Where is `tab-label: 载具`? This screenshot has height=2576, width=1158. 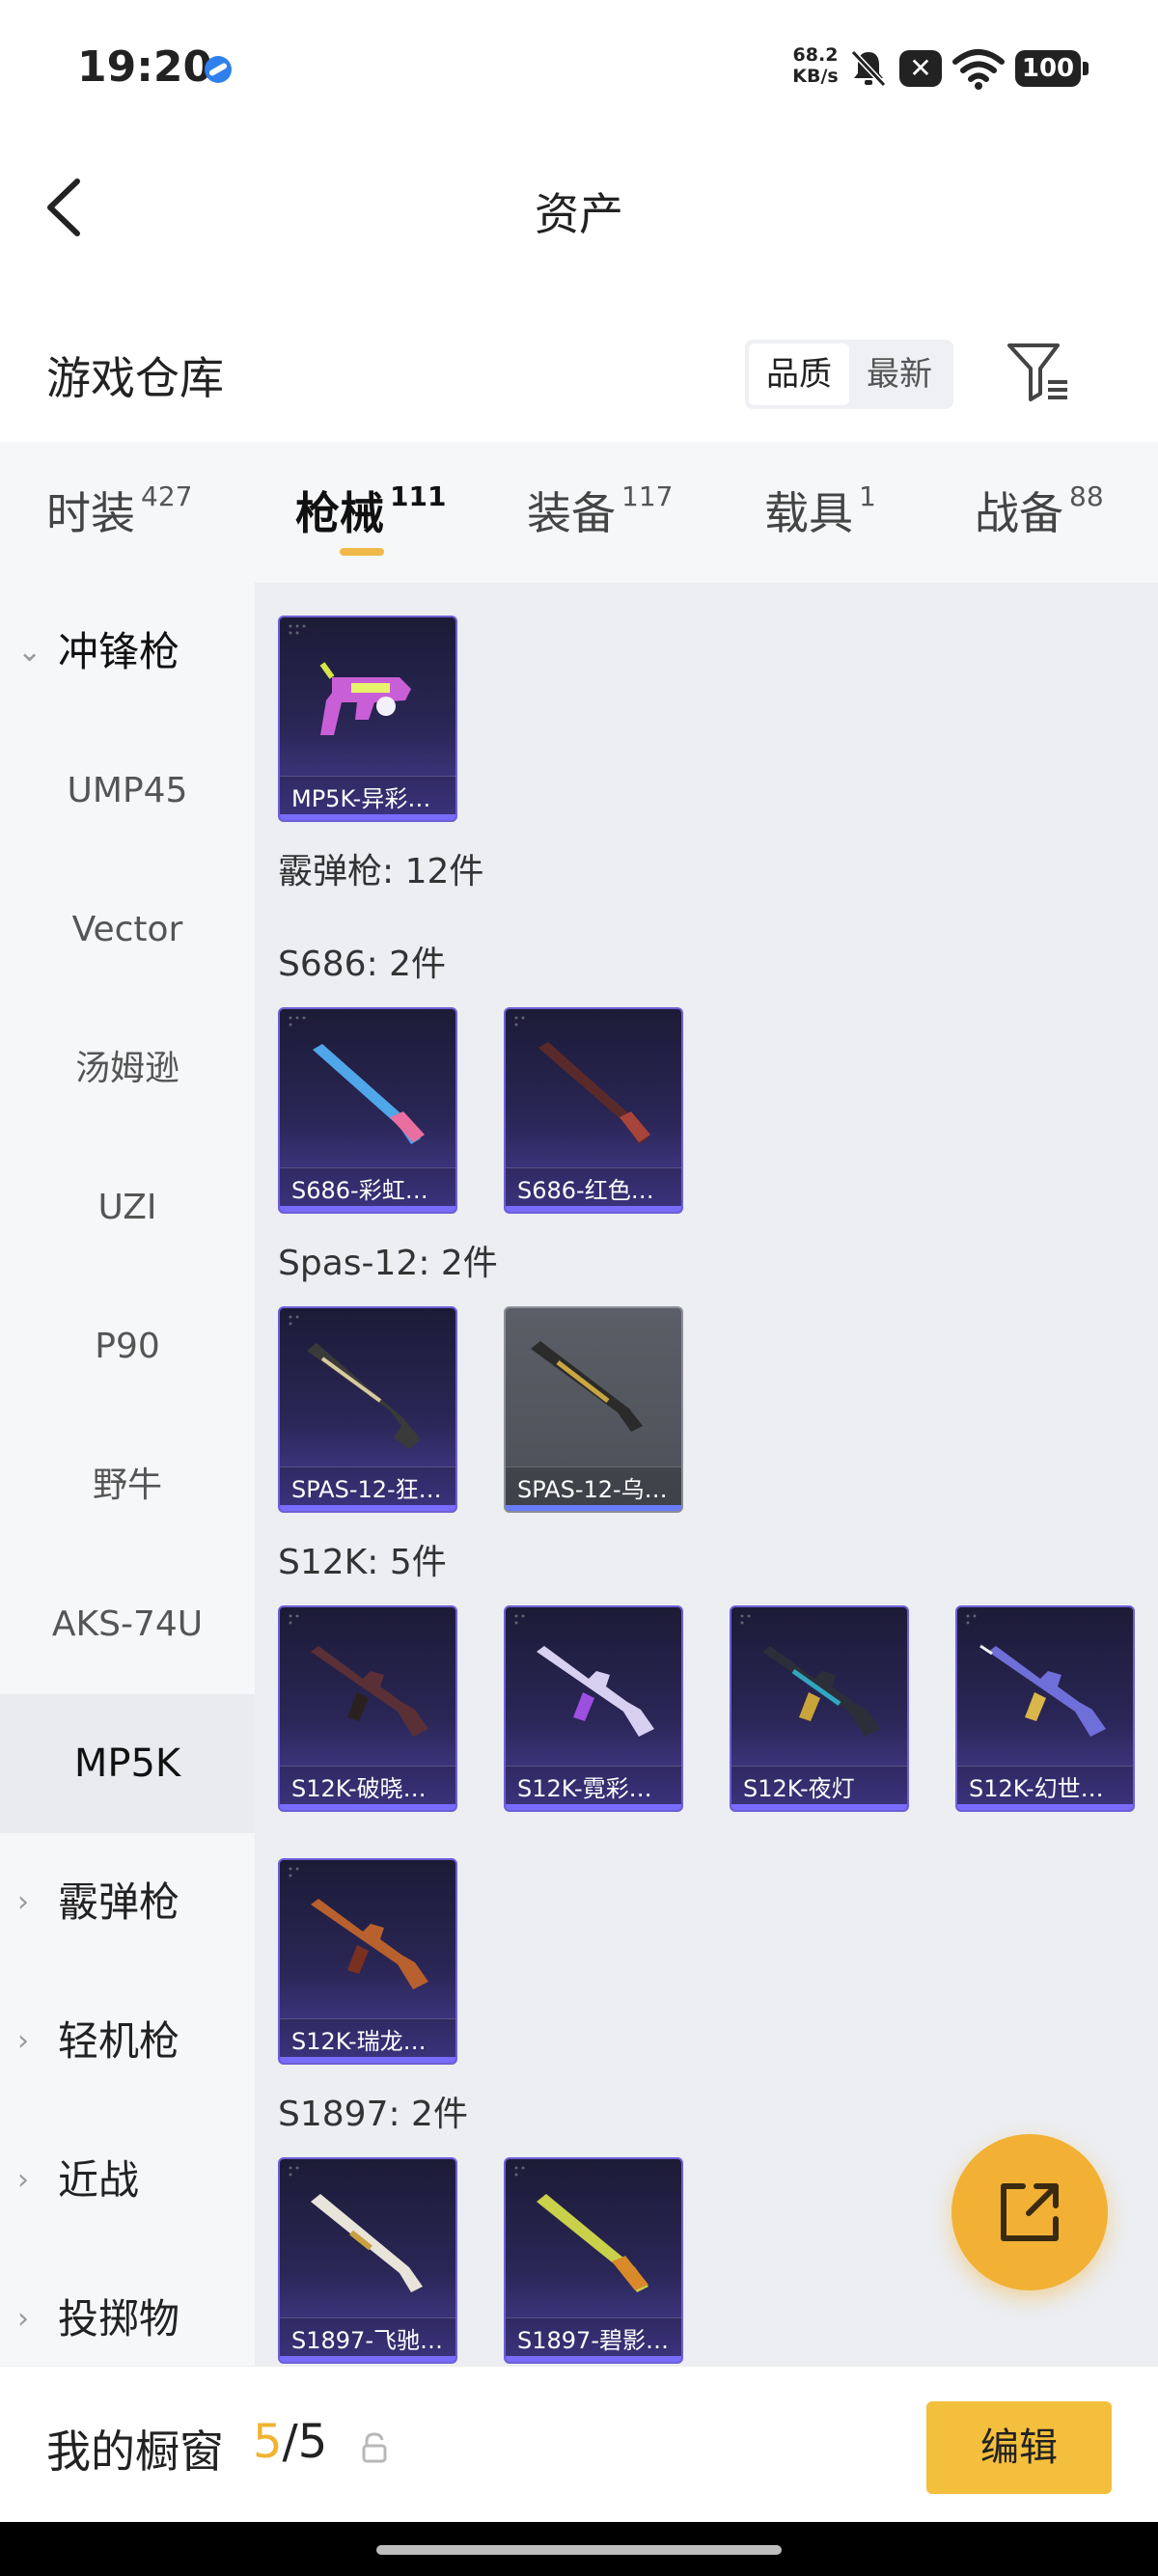 tab-label: 载具 is located at coordinates (808, 513).